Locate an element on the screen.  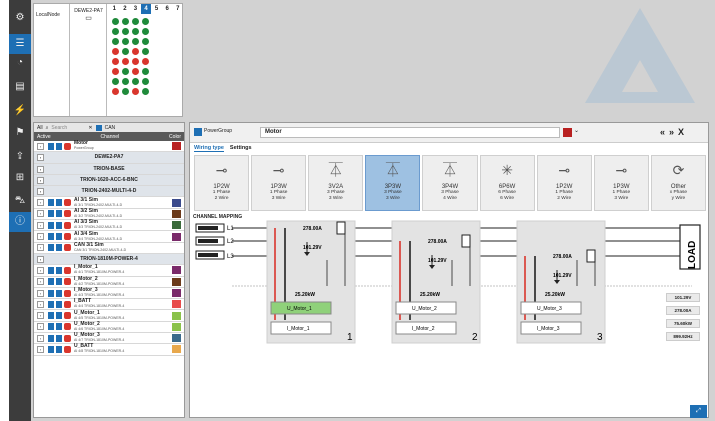
device-row: › DEWE2-PA7 is located at coordinates (109, 158).